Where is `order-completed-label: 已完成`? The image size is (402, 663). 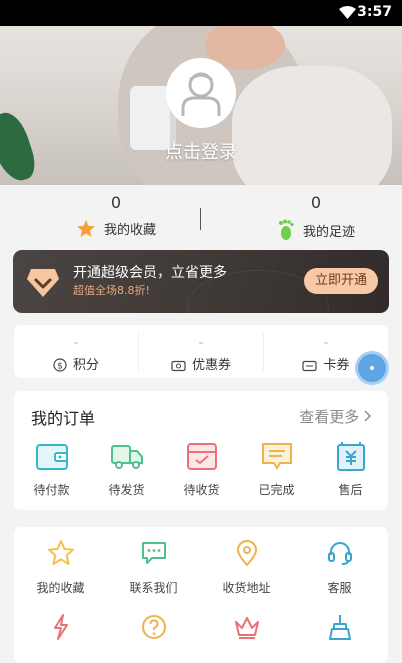 order-completed-label: 已完成 is located at coordinates (276, 490).